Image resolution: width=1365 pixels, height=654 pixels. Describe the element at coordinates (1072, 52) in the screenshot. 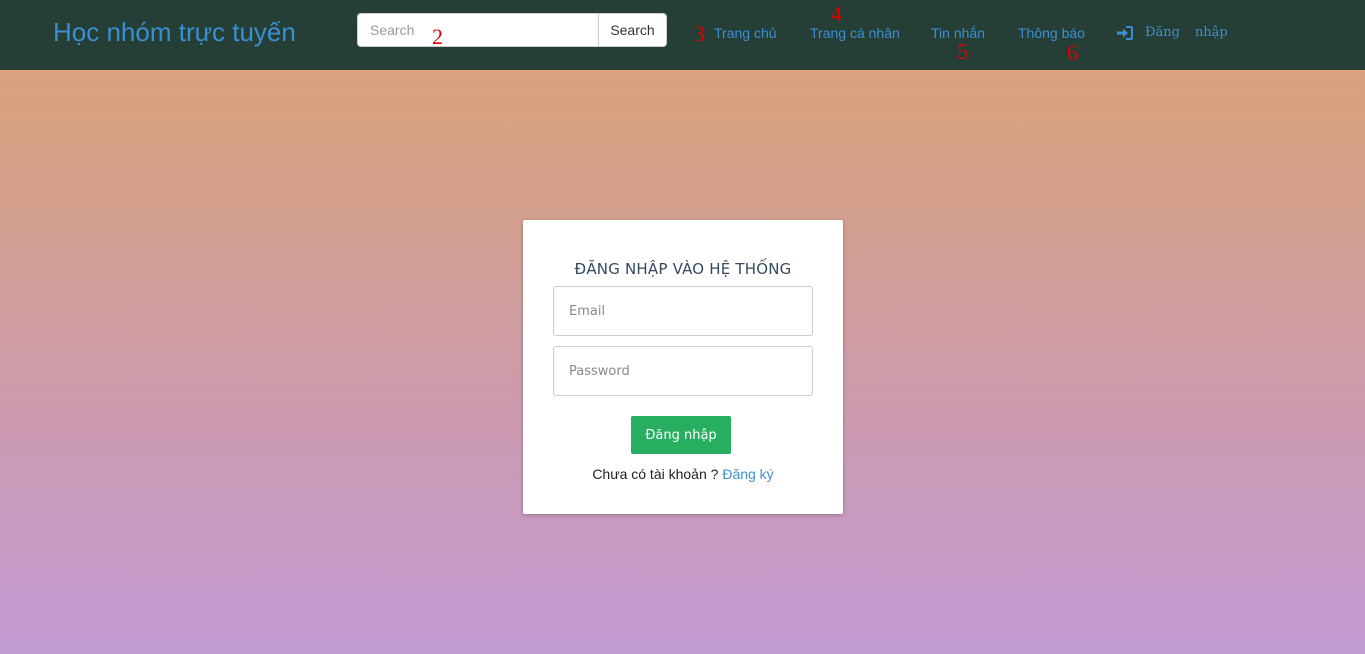

I see `annotation-marker-6: 6` at that location.